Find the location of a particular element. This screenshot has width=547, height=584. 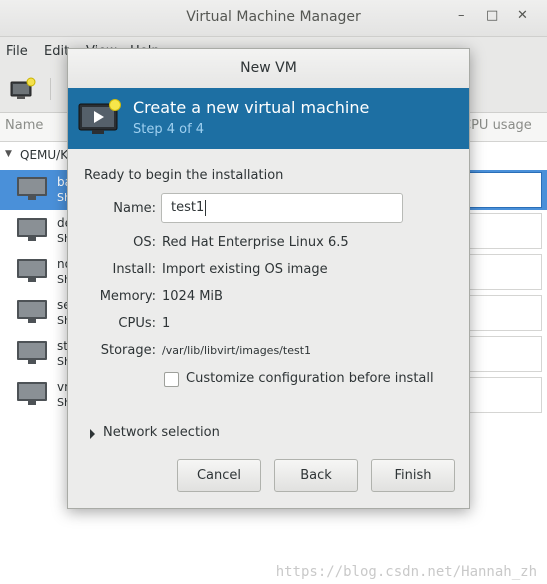

name-input-value: test1 is located at coordinates (188, 207).